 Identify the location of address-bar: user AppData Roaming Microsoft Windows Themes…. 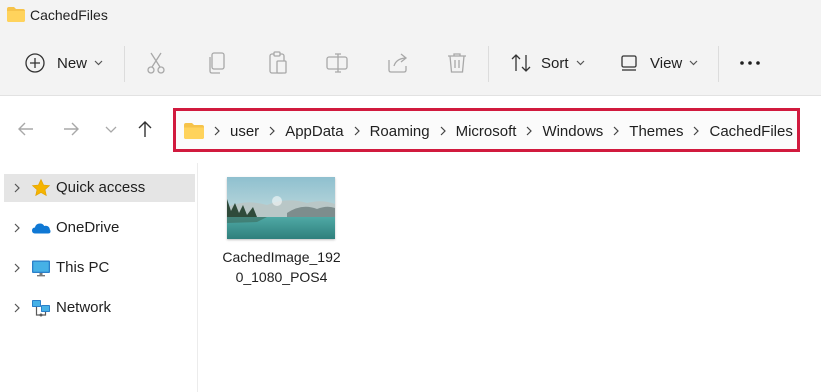
(486, 130).